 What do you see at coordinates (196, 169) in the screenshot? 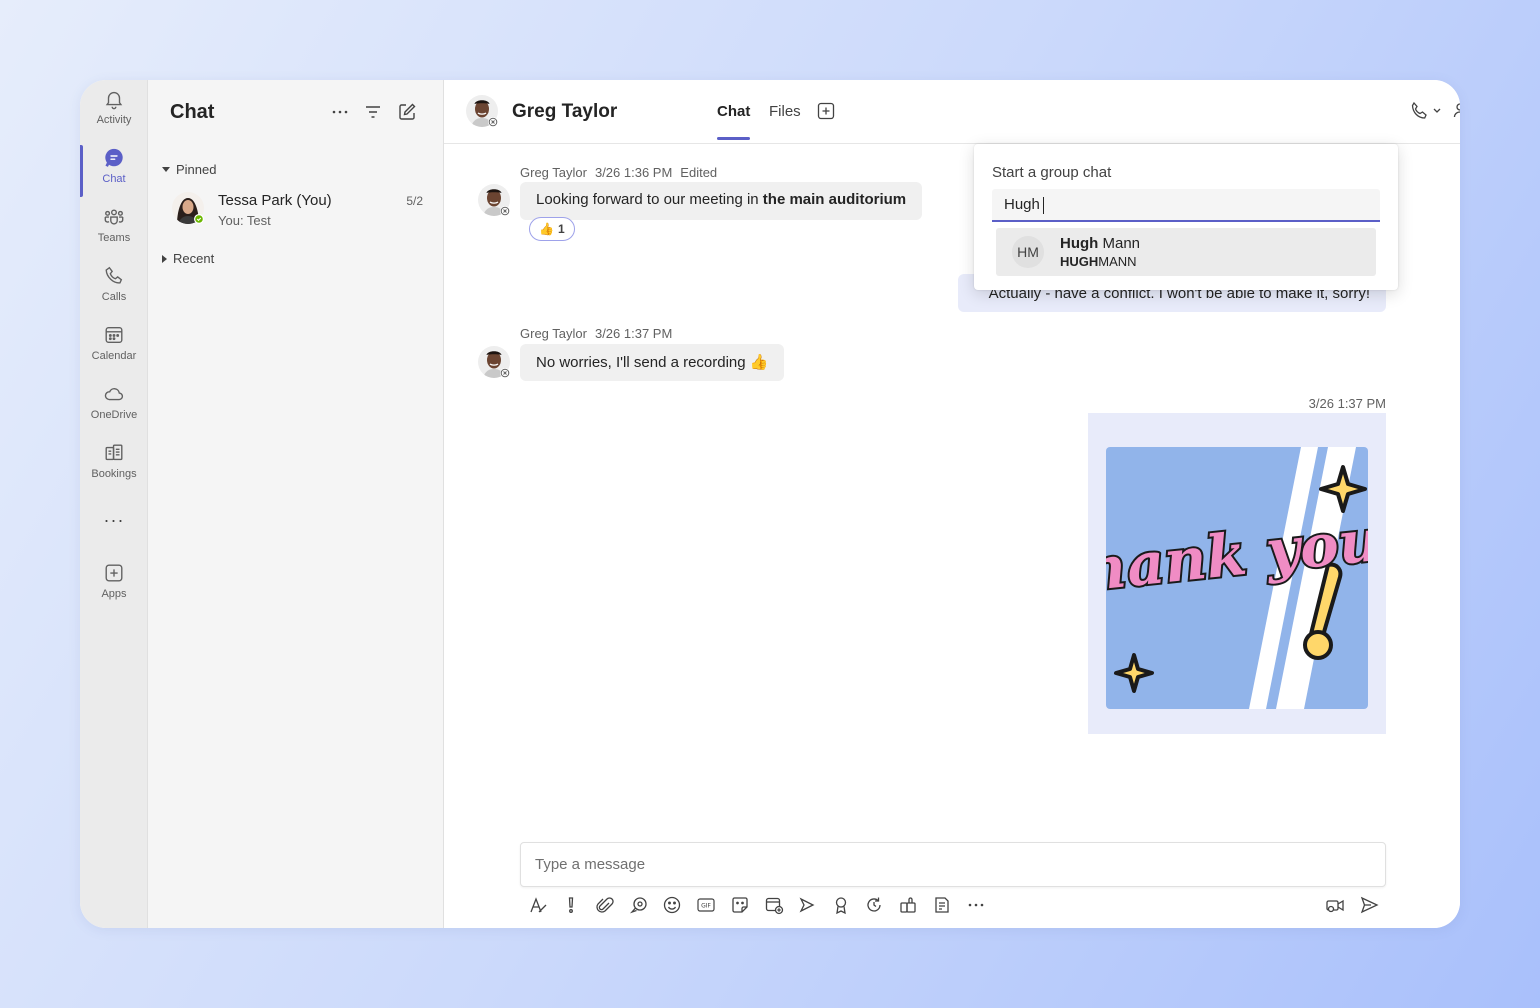
I see `pinned-label: Pinned` at bounding box center [196, 169].